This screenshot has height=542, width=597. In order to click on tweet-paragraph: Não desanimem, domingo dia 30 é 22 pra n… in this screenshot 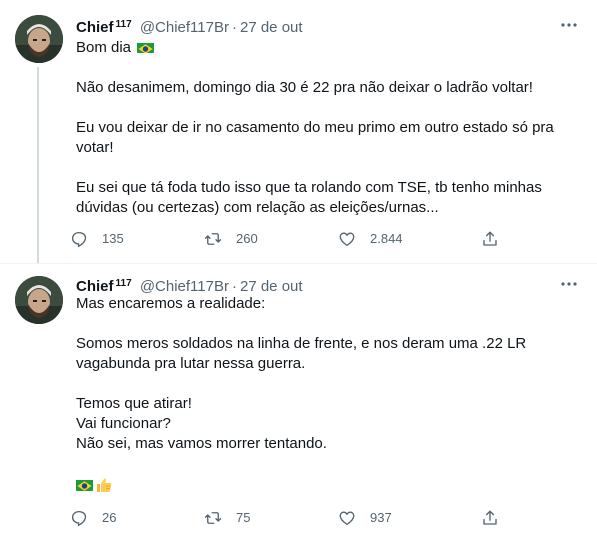, I will do `click(304, 87)`.